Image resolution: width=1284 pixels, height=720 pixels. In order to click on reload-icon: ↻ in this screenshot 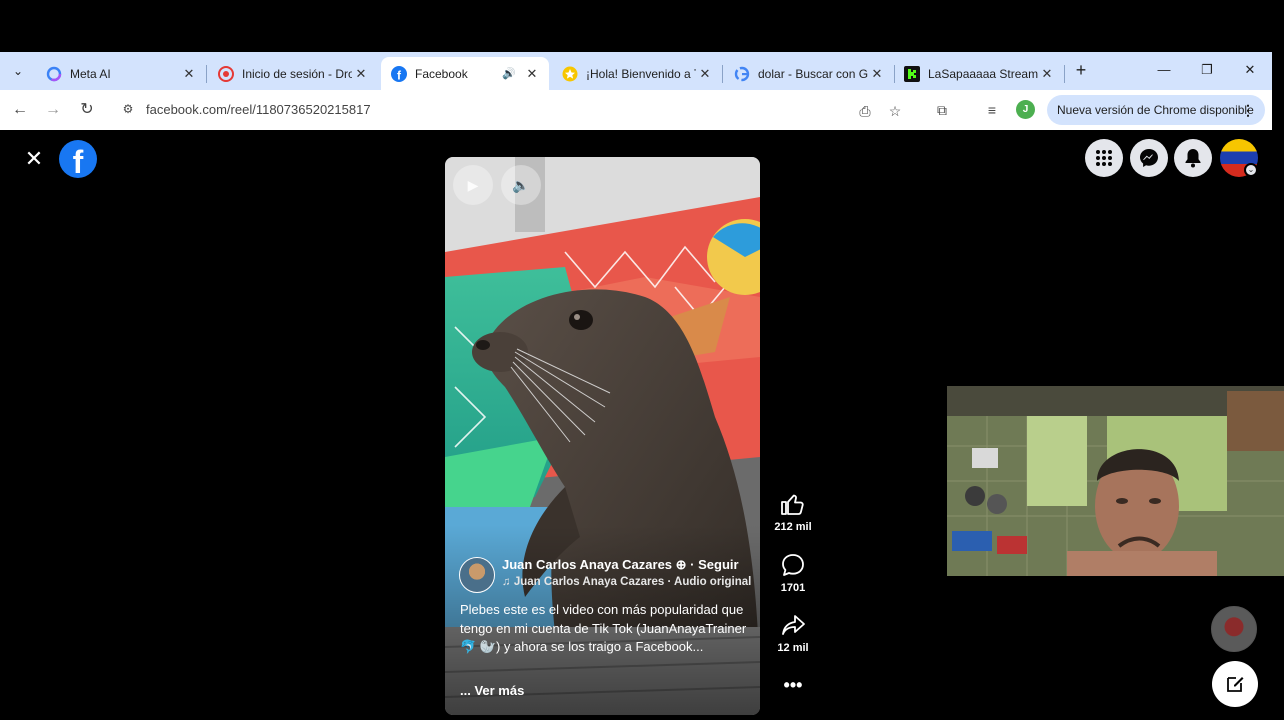, I will do `click(87, 110)`.